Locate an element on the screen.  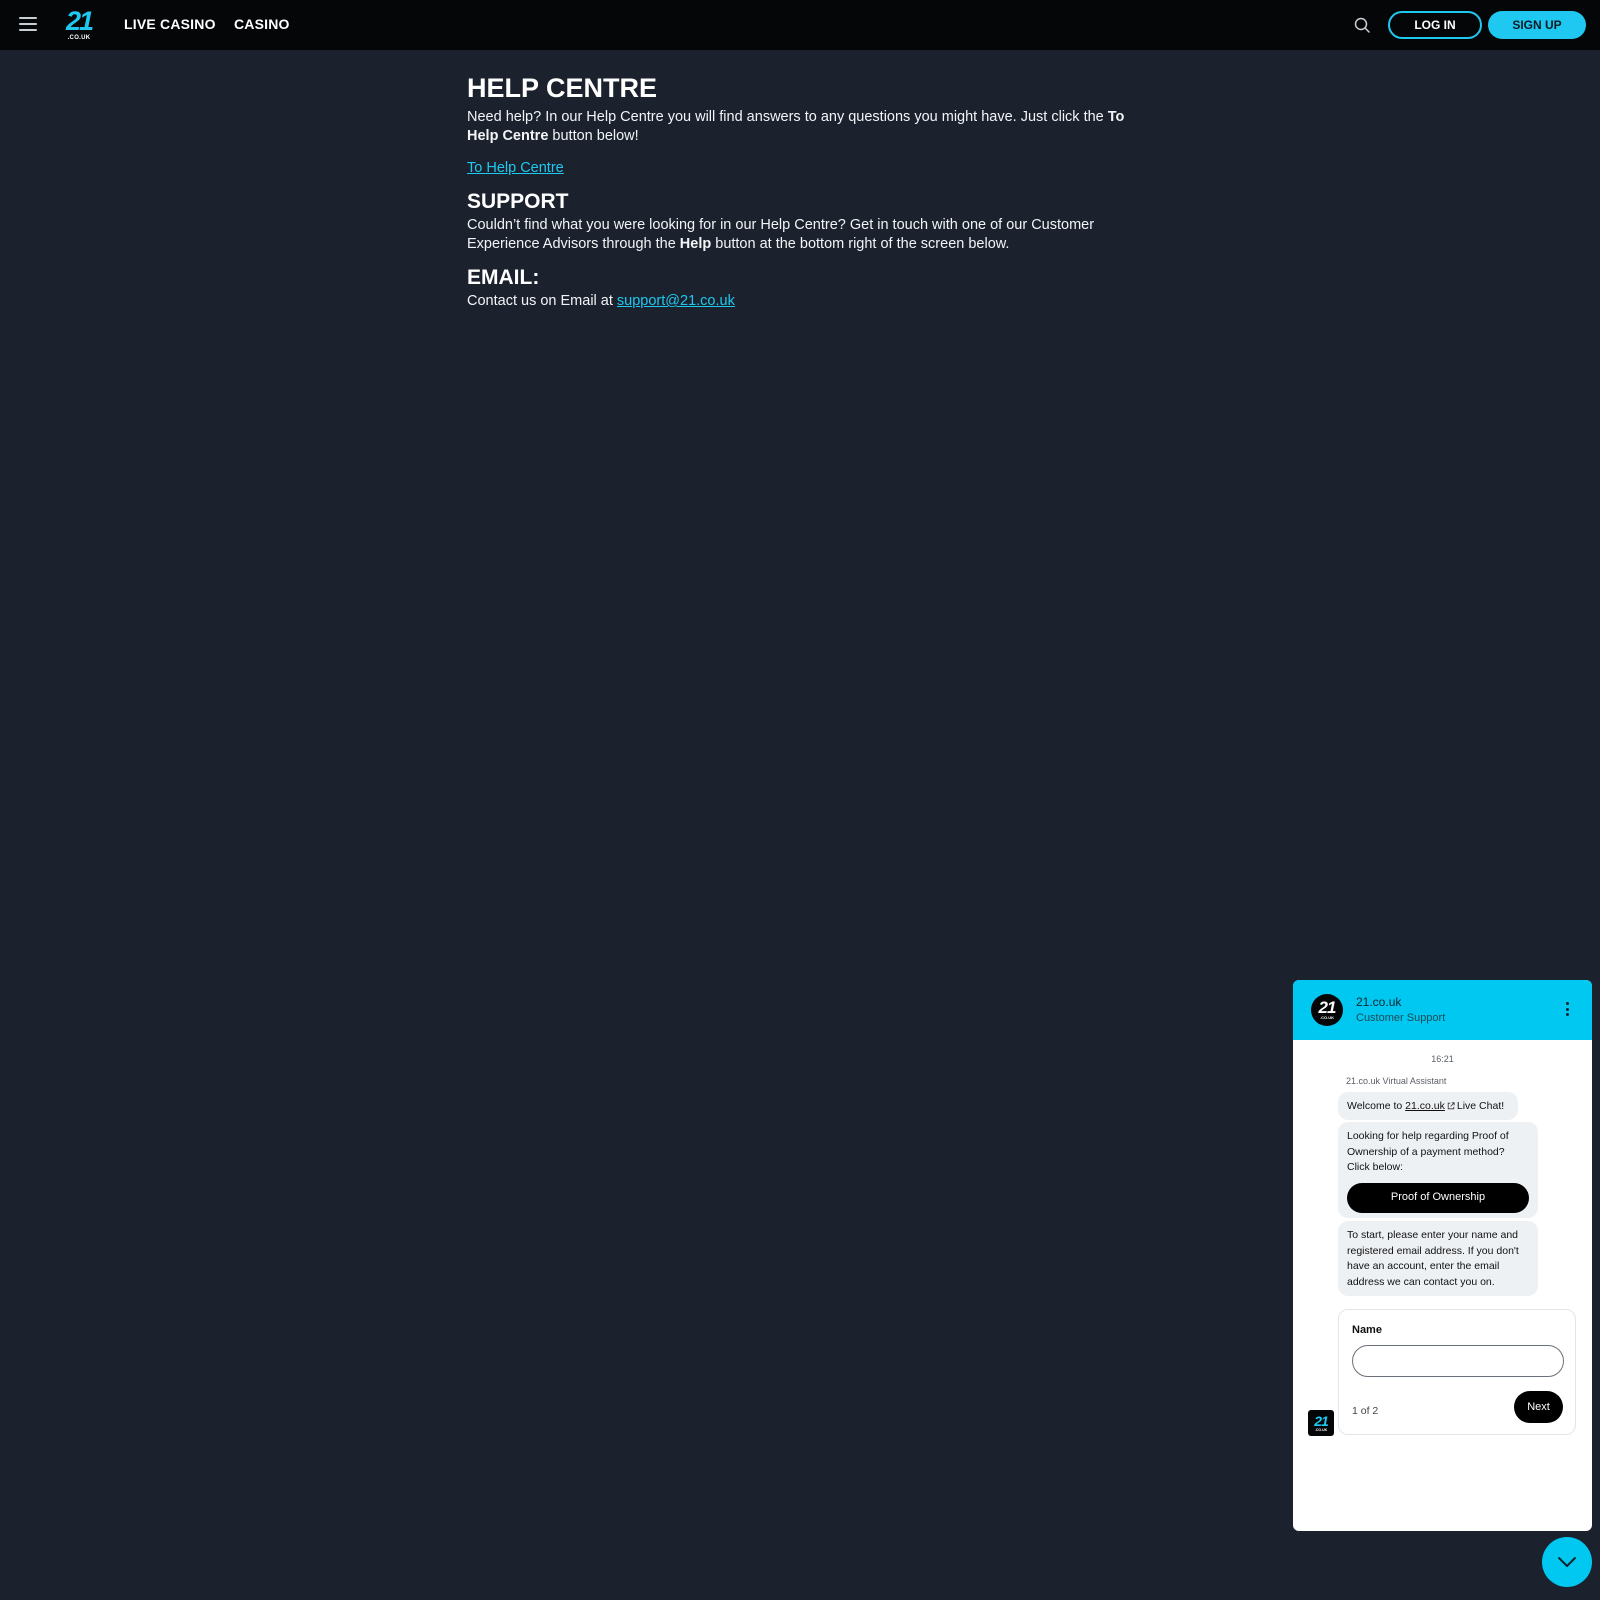
support-email-link: support@21.co.uk is located at coordinates (676, 301).